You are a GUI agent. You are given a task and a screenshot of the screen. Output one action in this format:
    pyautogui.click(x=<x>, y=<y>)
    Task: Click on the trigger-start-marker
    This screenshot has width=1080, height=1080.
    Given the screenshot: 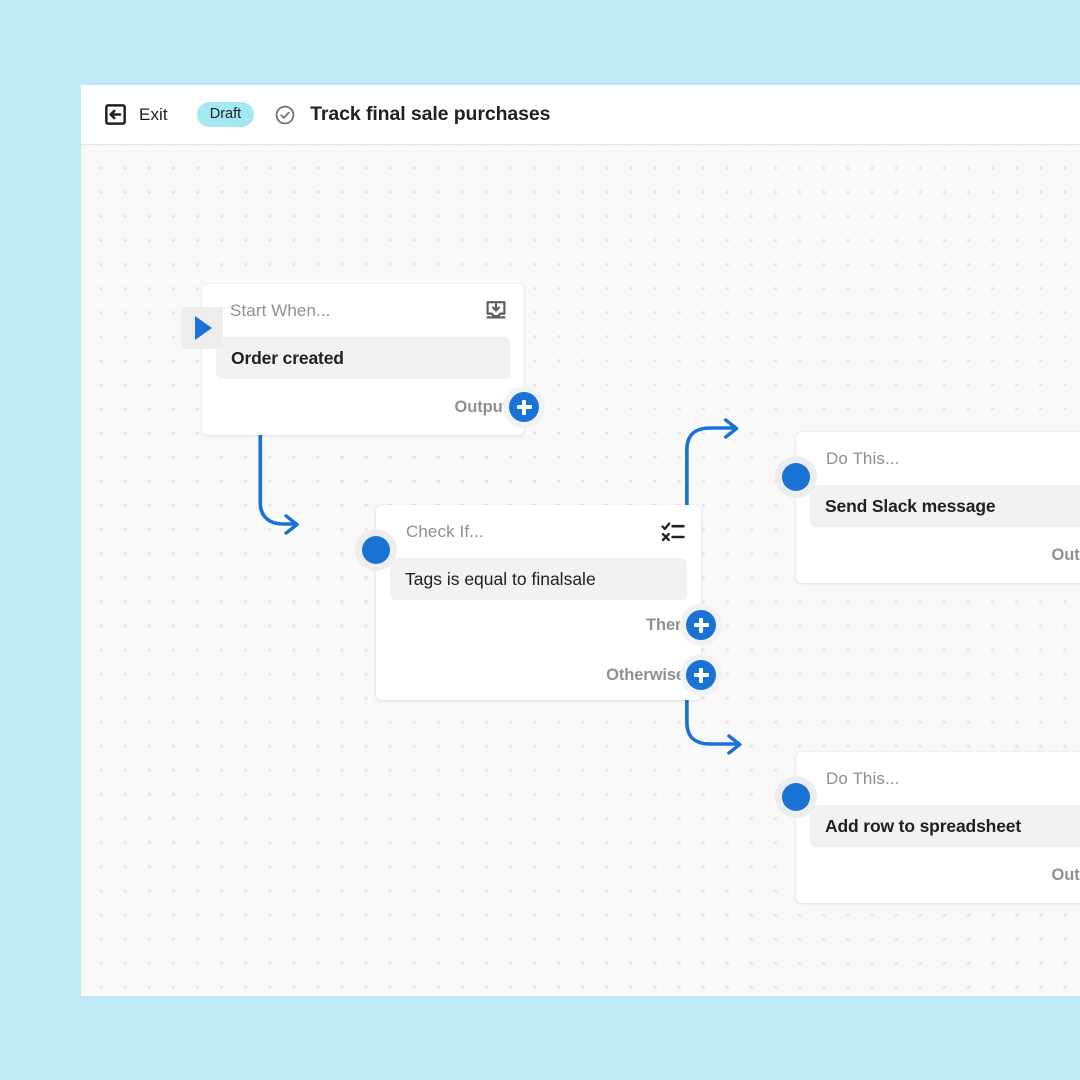 What is the action you would take?
    pyautogui.click(x=202, y=328)
    